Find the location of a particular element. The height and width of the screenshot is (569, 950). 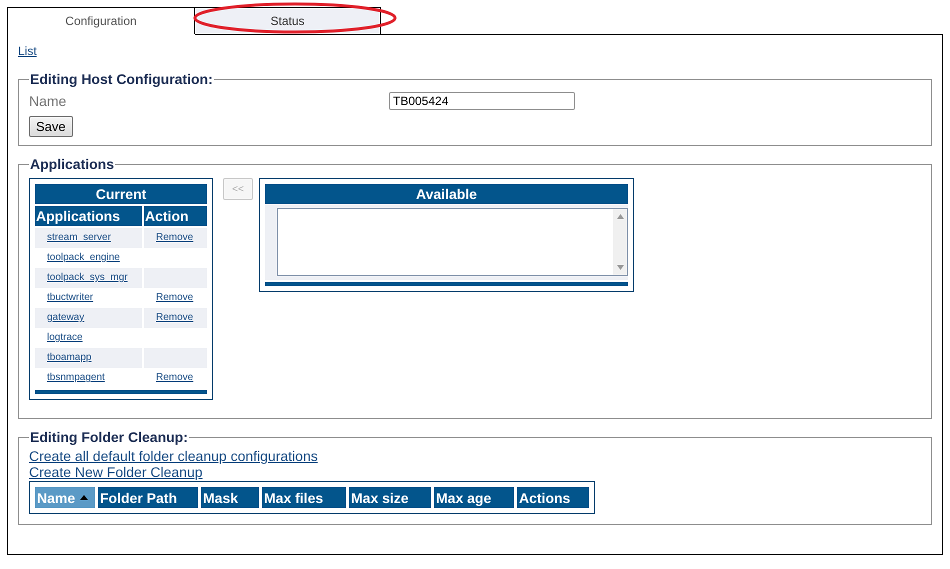

application-link: tbuctwriter is located at coordinates (88, 298).